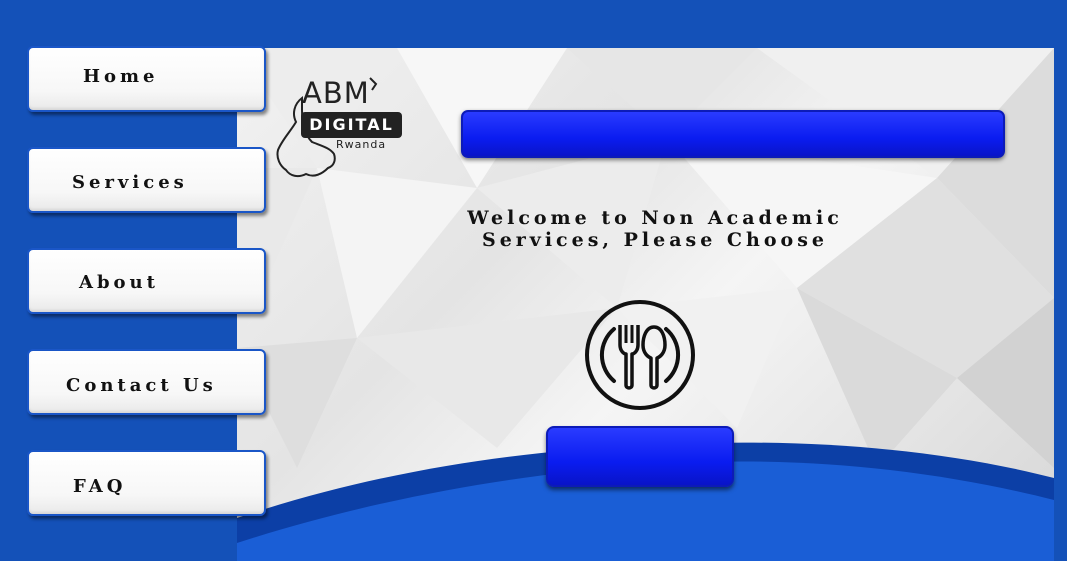  What do you see at coordinates (640, 456) in the screenshot?
I see `dining-service-button` at bounding box center [640, 456].